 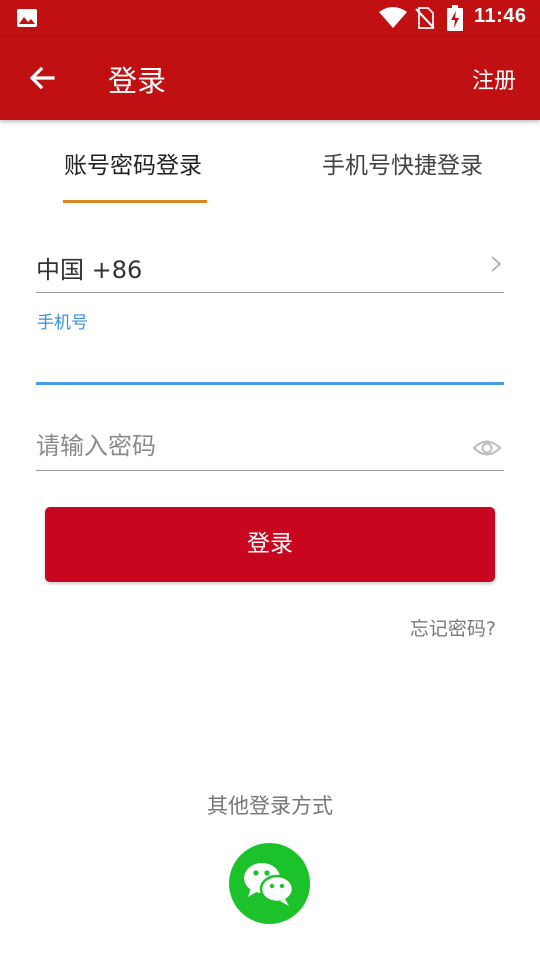 I want to click on page-title: 登录, so click(x=137, y=81).